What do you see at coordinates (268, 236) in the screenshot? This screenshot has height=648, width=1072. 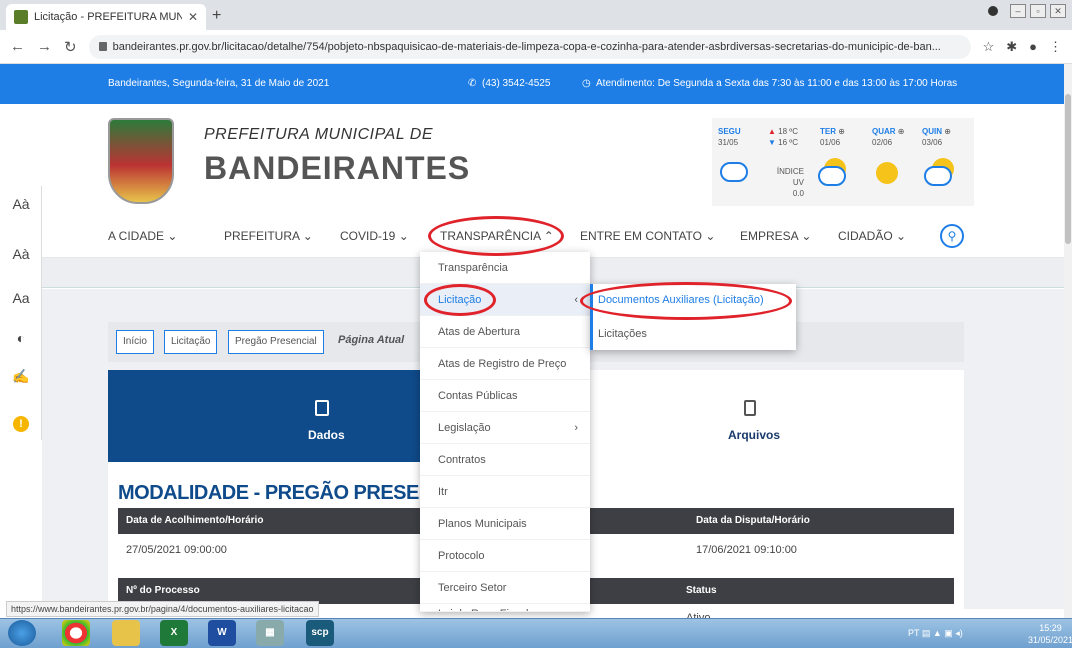 I see `nav-prefeitura: PREFEITURA ⌄` at bounding box center [268, 236].